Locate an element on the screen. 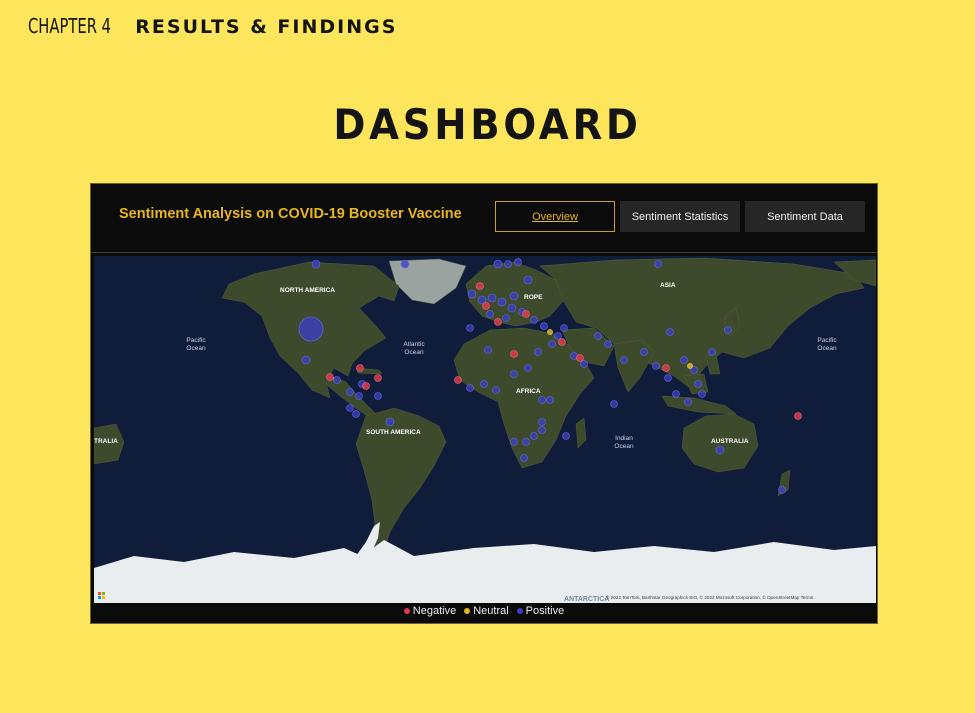 The width and height of the screenshot is (975, 713). legend-item-positive: Positive is located at coordinates (540, 611).